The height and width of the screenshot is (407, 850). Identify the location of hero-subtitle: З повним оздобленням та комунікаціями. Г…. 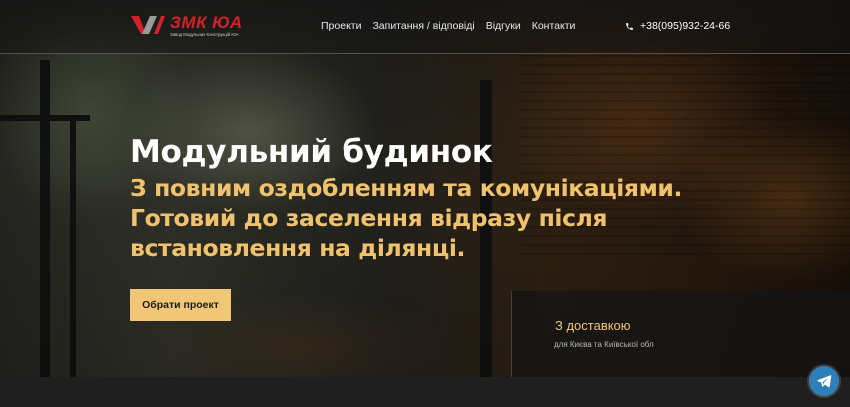
(406, 218).